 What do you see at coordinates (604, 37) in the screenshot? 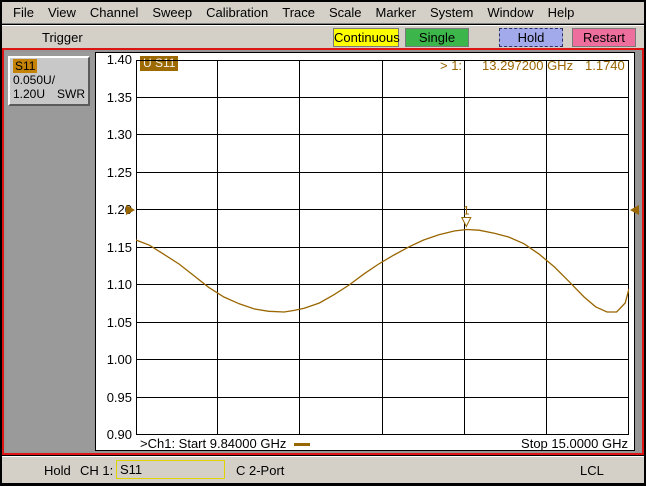
I see `restart-button: Restart` at bounding box center [604, 37].